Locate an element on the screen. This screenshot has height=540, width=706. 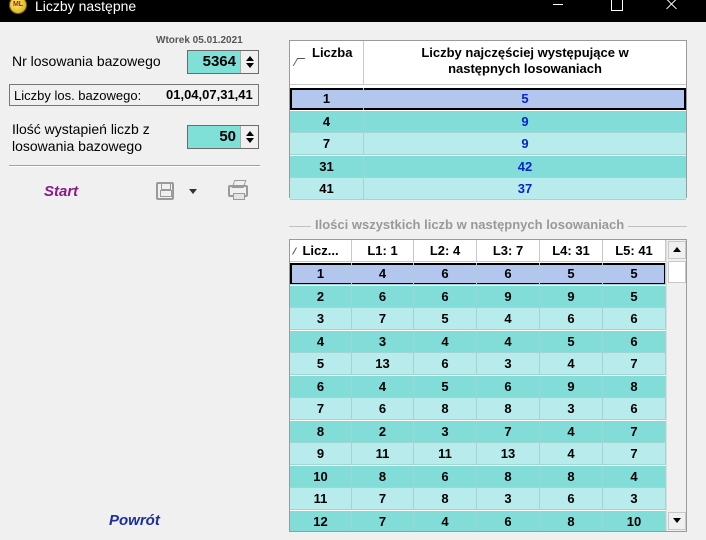
vertical-scrollbar is located at coordinates (676, 385).